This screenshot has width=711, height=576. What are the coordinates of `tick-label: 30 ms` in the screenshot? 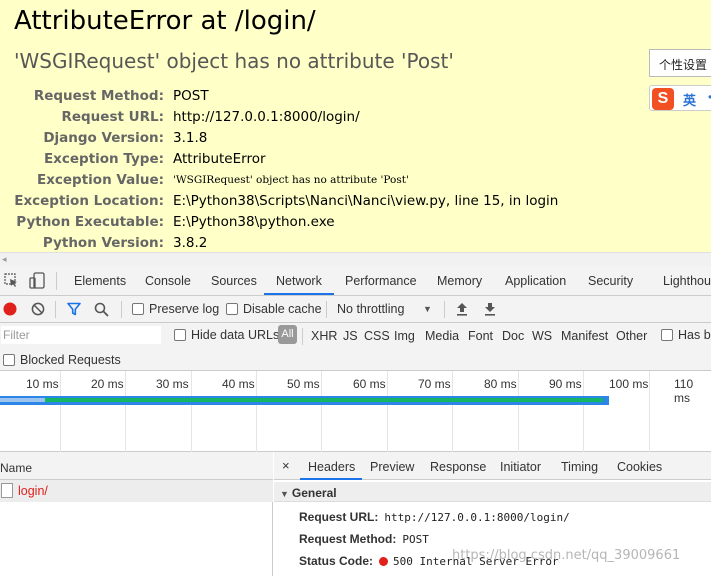 It's located at (172, 384).